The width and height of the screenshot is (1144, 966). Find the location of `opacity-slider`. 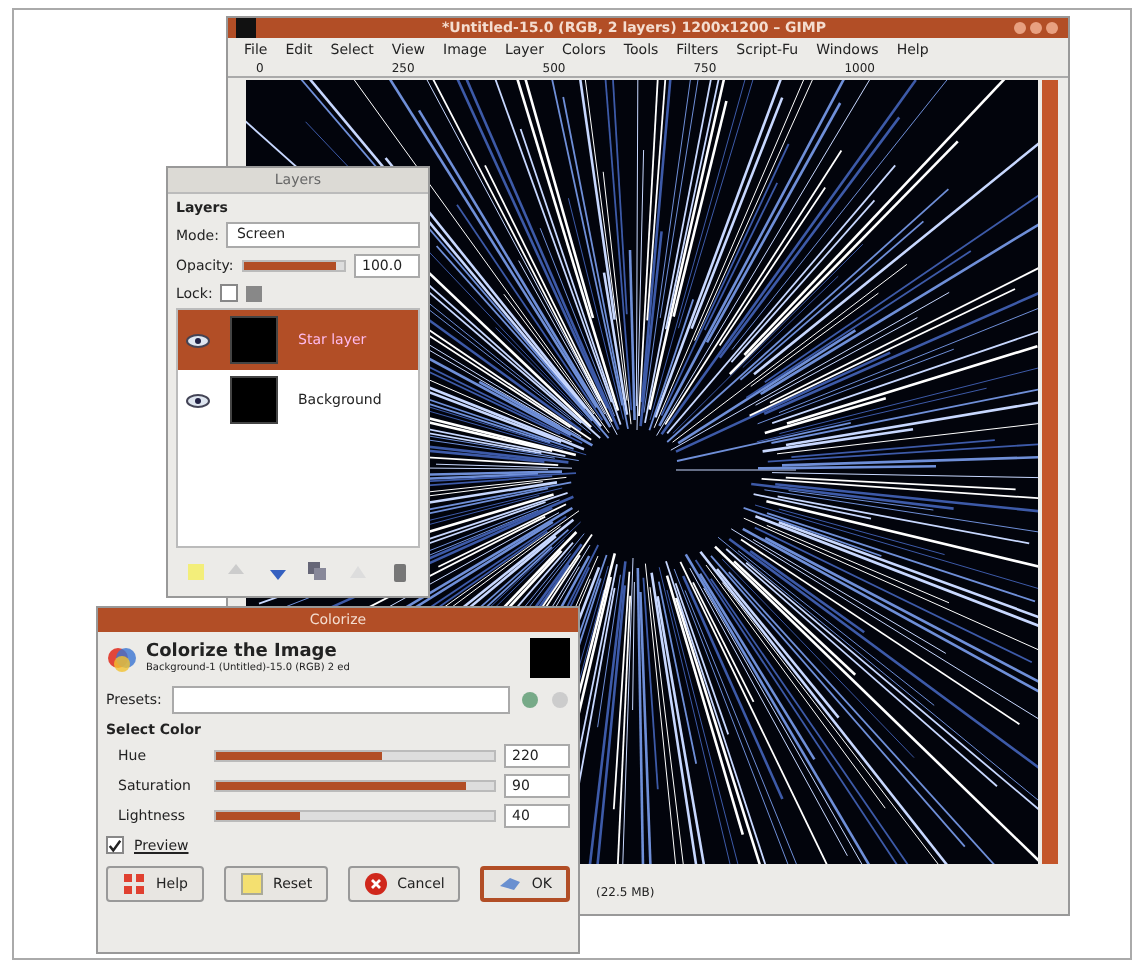

opacity-slider is located at coordinates (293, 266).